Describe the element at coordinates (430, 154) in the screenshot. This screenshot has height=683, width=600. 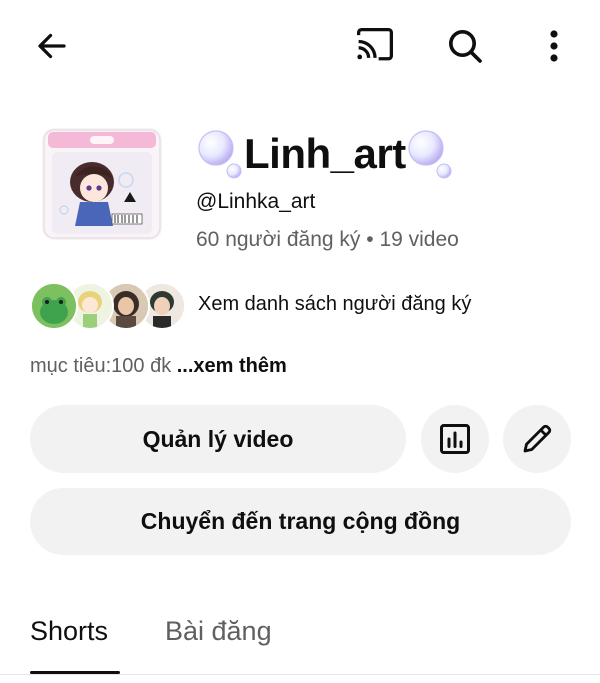
I see `bubble-decoration-right` at that location.